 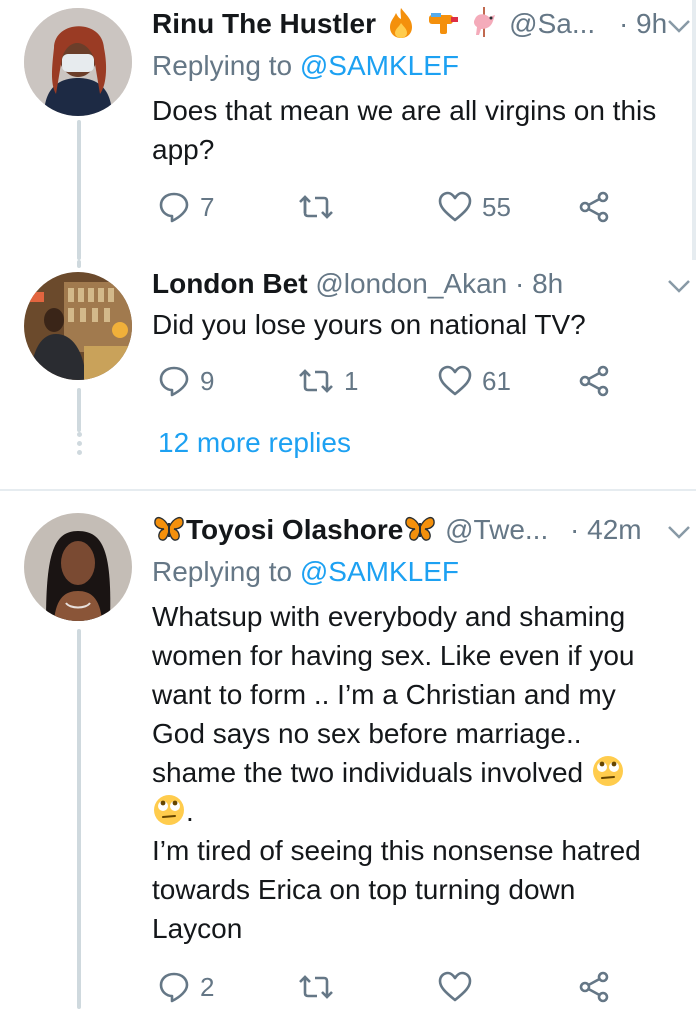 What do you see at coordinates (207, 380) in the screenshot?
I see `reply-count: 9` at bounding box center [207, 380].